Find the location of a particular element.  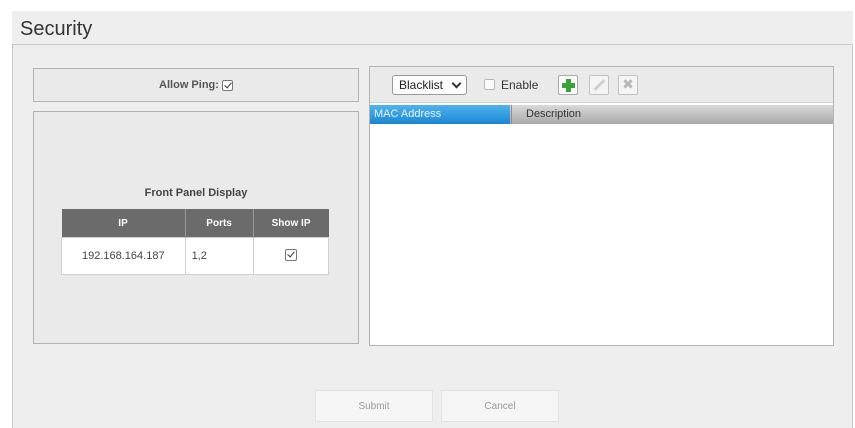

column-header-mac-address: MAC Address is located at coordinates (440, 114).